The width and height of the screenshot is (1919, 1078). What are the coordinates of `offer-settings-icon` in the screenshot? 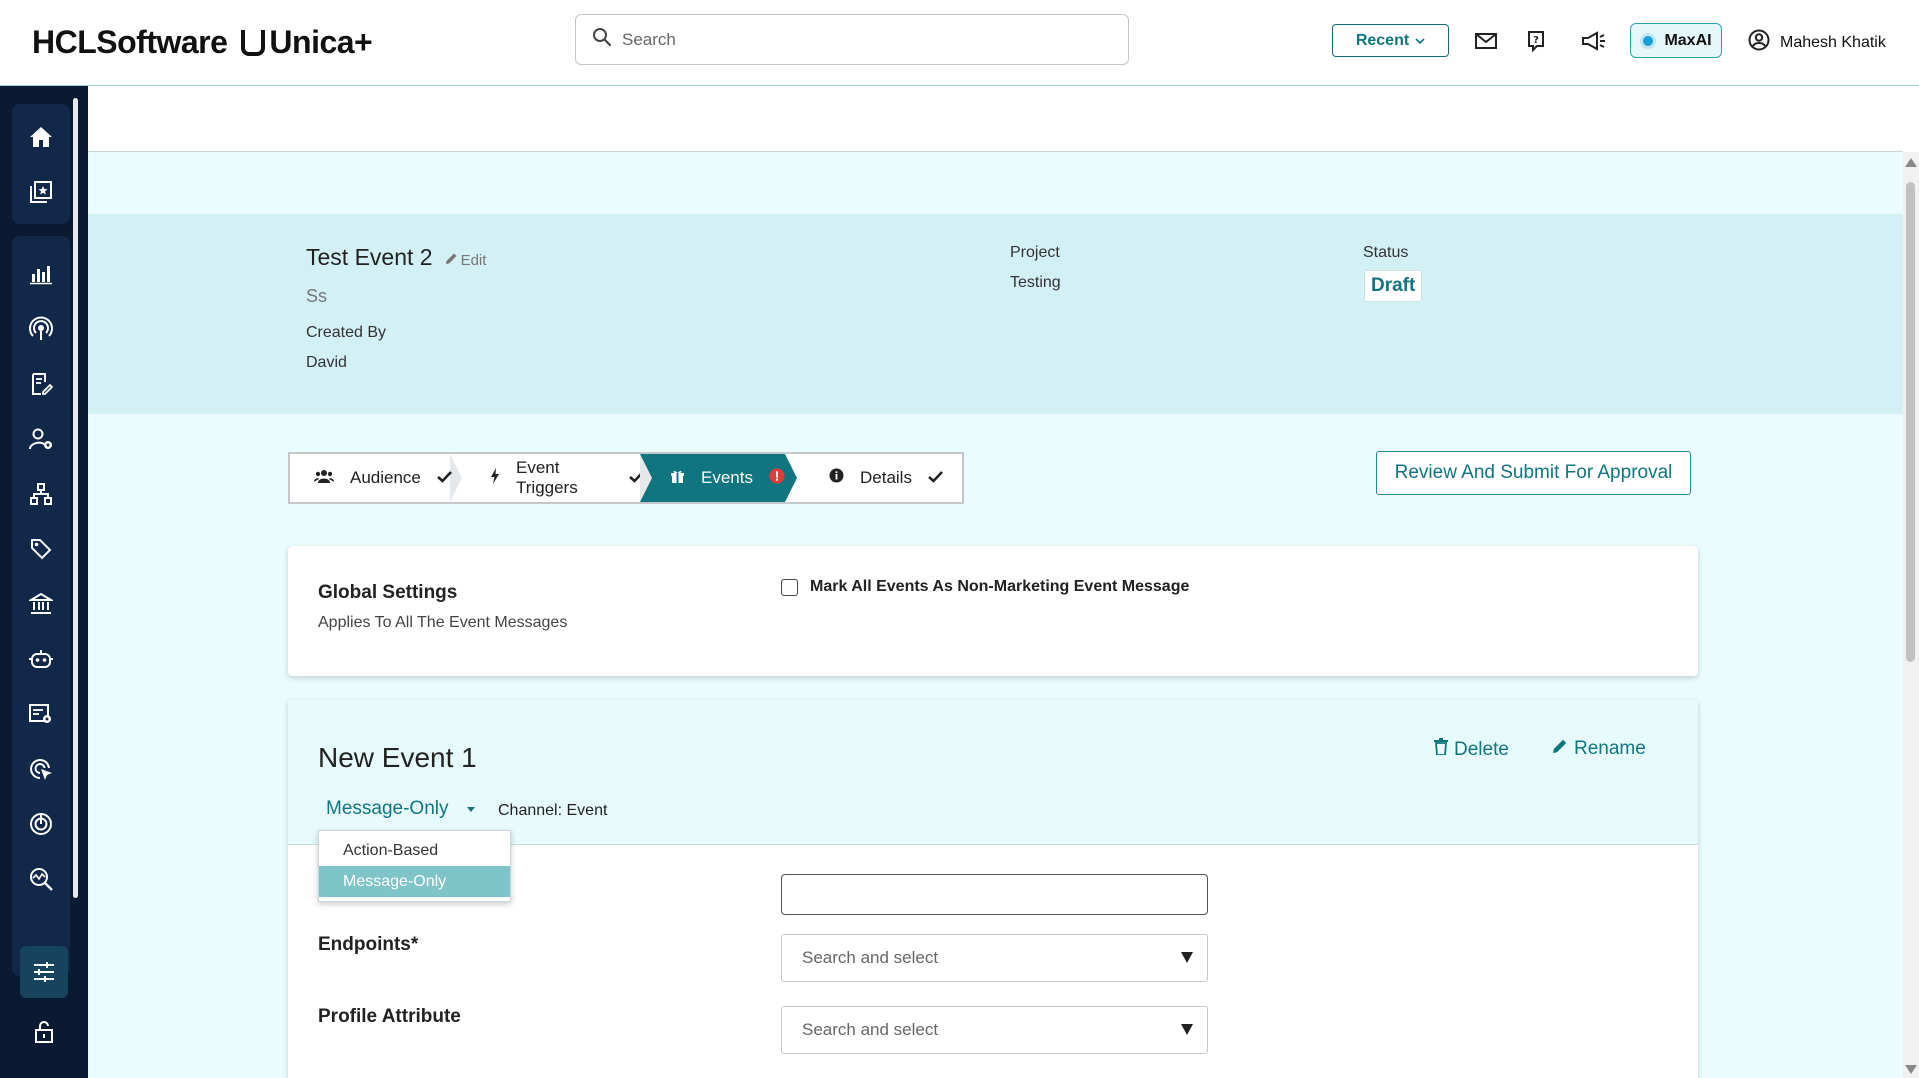 It's located at (41, 713).